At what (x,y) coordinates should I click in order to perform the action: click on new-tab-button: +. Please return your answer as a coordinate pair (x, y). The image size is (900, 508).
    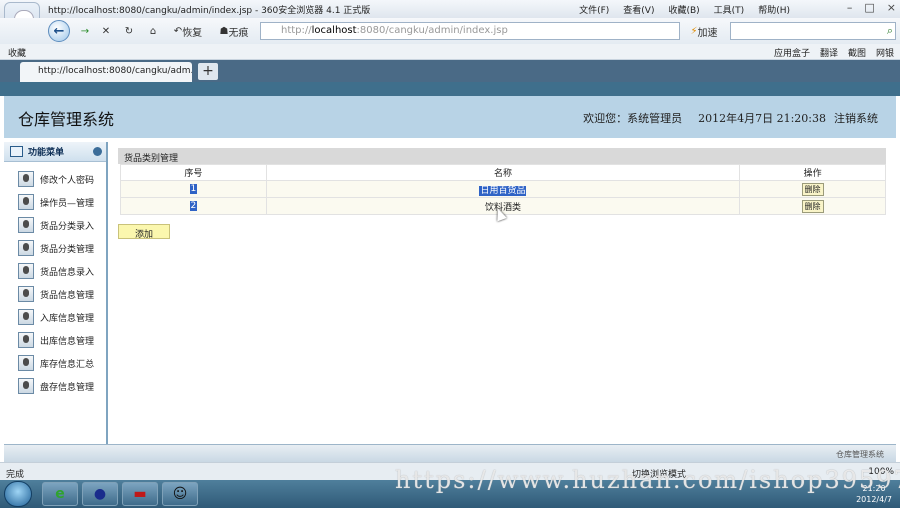
    Looking at the image, I should click on (208, 71).